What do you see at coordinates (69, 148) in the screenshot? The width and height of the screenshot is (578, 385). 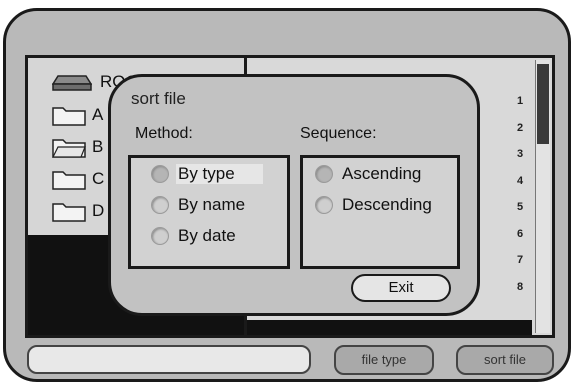 I see `open-folder-icon` at bounding box center [69, 148].